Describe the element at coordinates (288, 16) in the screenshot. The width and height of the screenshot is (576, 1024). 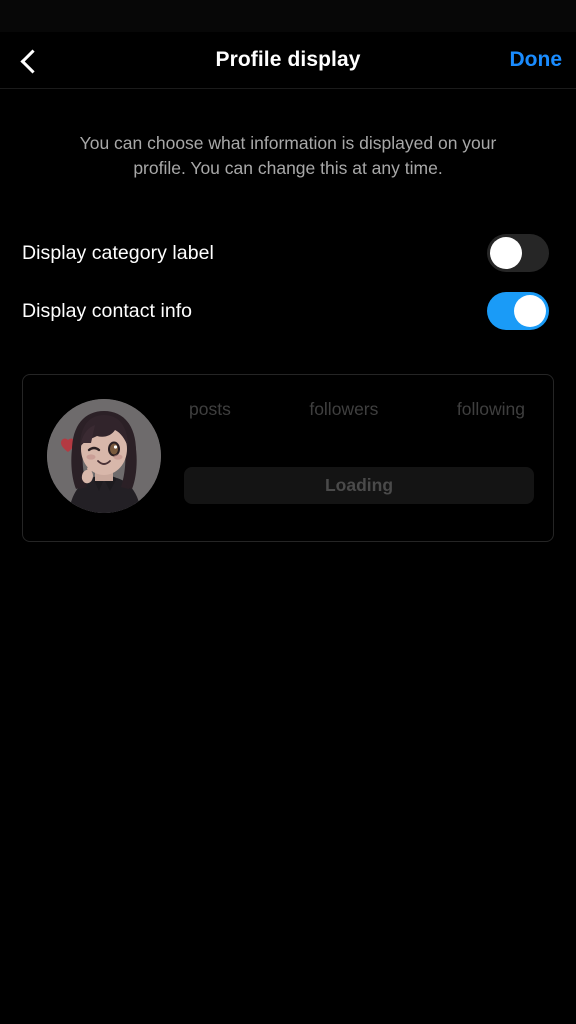
I see `status-bar` at that location.